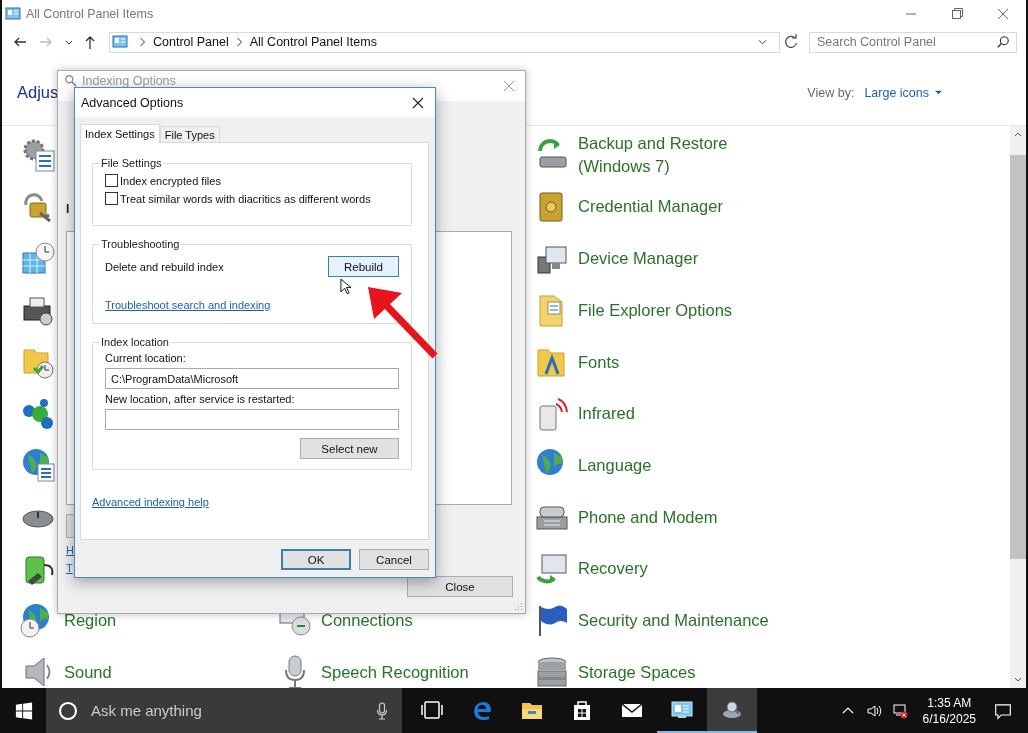 Image resolution: width=1028 pixels, height=733 pixels. Describe the element at coordinates (38, 258) in the screenshot. I see `calendar-clock-icon` at that location.